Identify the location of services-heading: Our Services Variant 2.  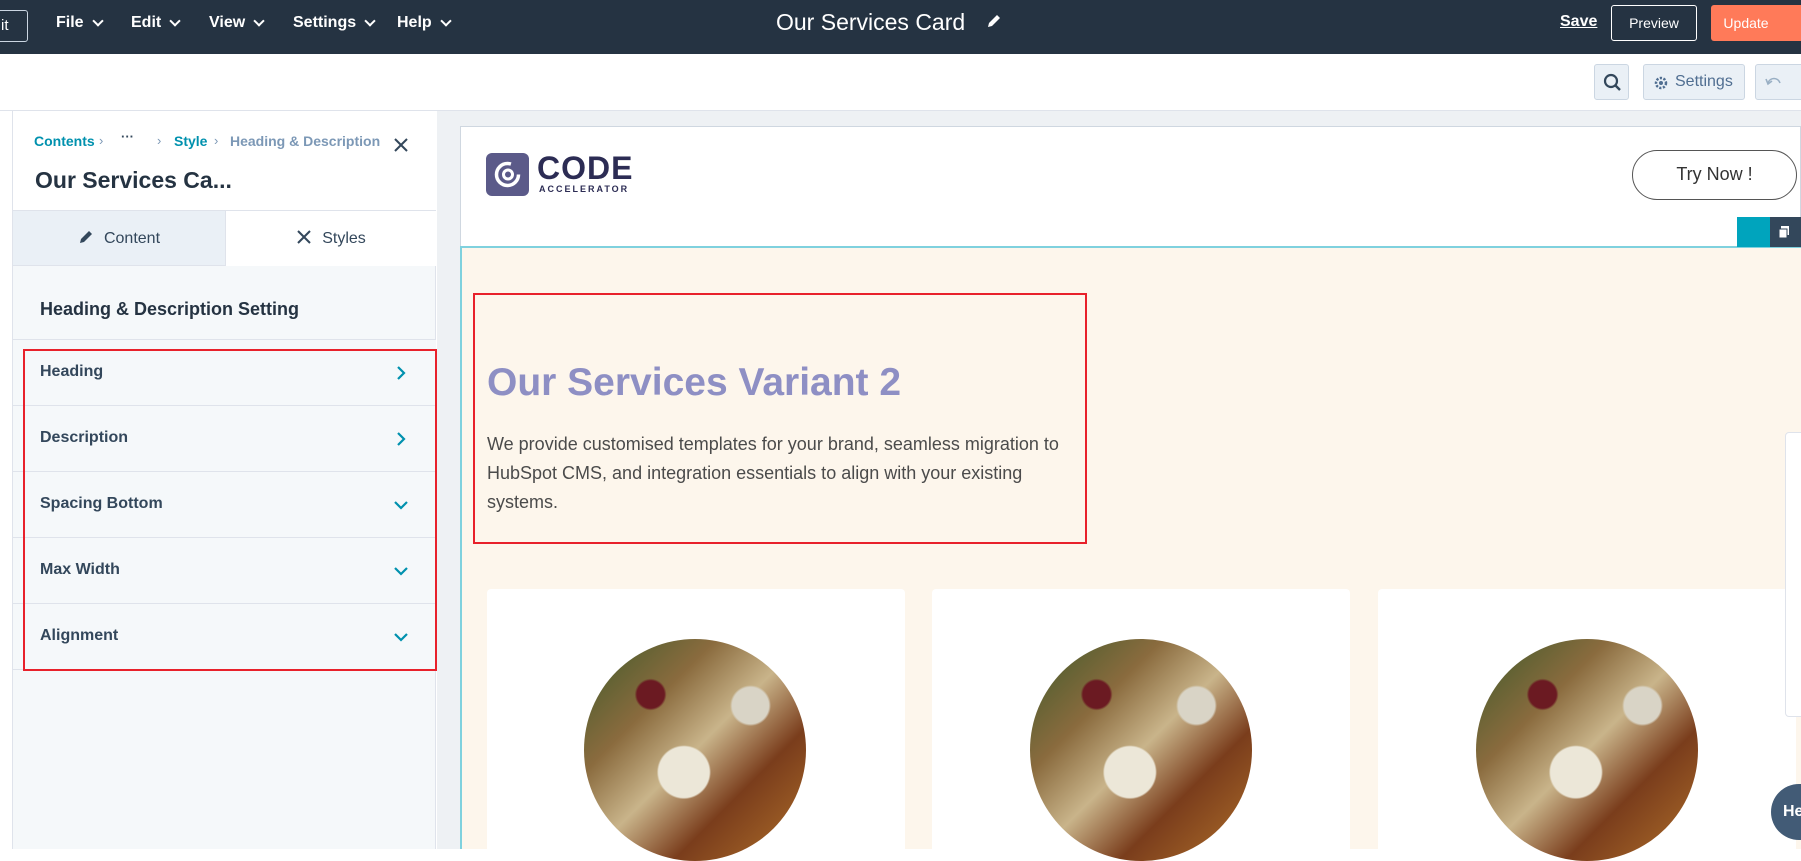
(694, 383).